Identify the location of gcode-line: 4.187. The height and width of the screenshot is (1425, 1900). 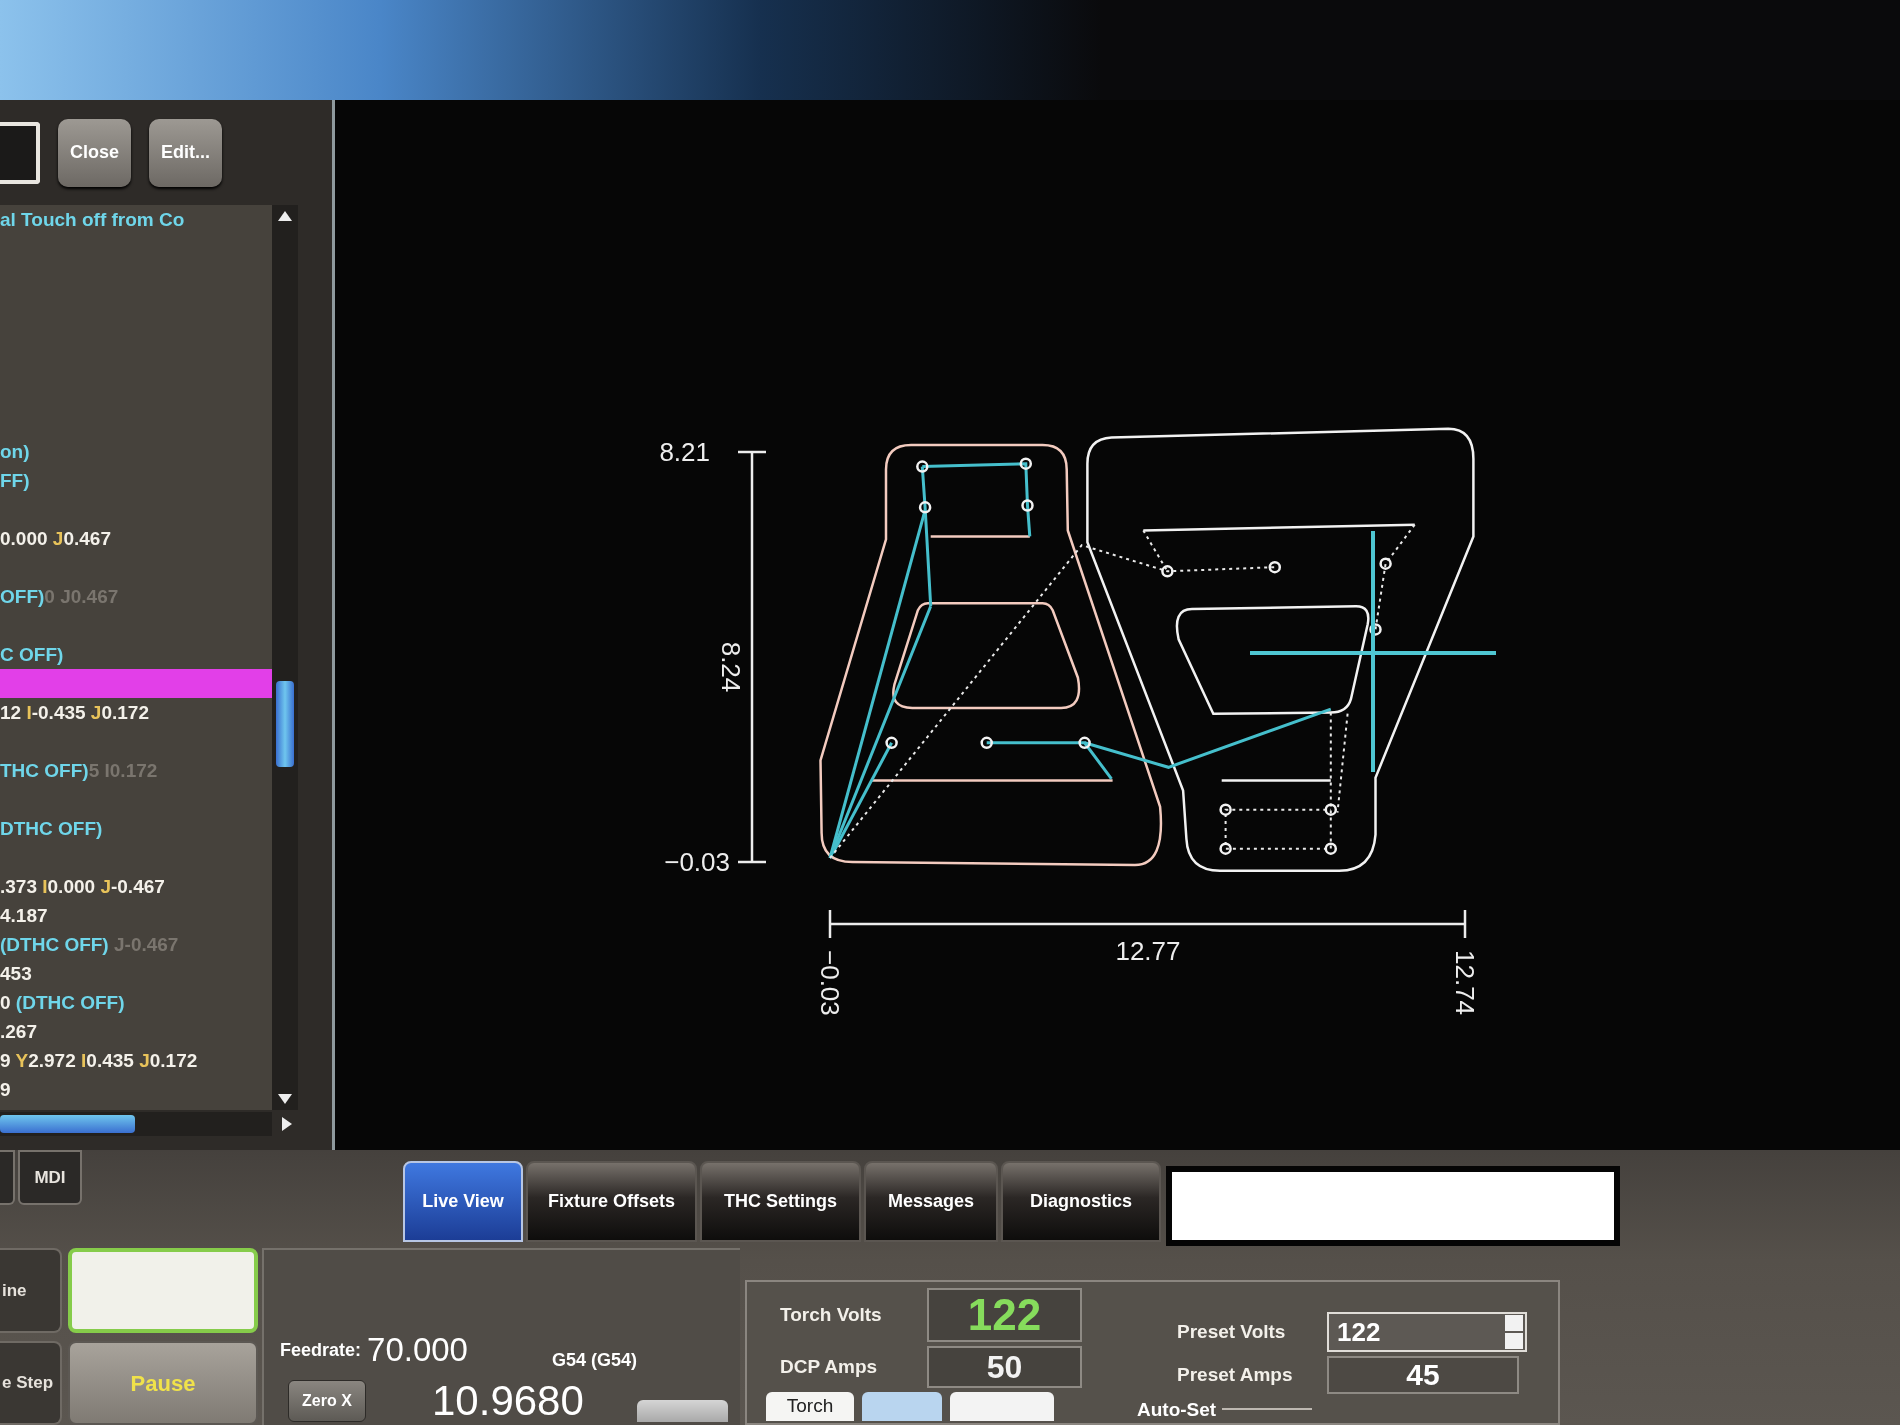
(24, 915).